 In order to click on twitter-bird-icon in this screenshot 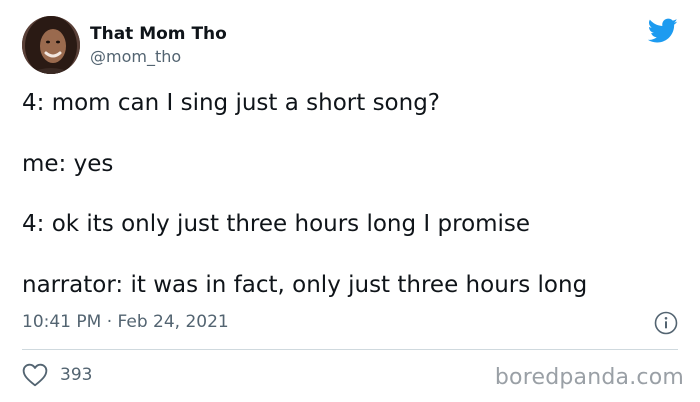, I will do `click(663, 31)`.